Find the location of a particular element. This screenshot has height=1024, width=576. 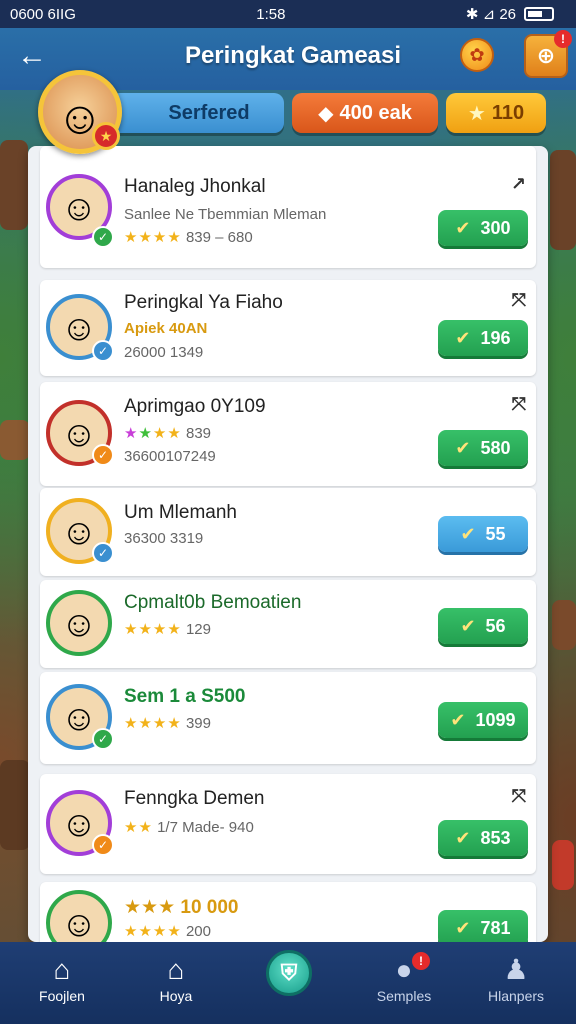

avatar: ☺ is located at coordinates (79, 623).